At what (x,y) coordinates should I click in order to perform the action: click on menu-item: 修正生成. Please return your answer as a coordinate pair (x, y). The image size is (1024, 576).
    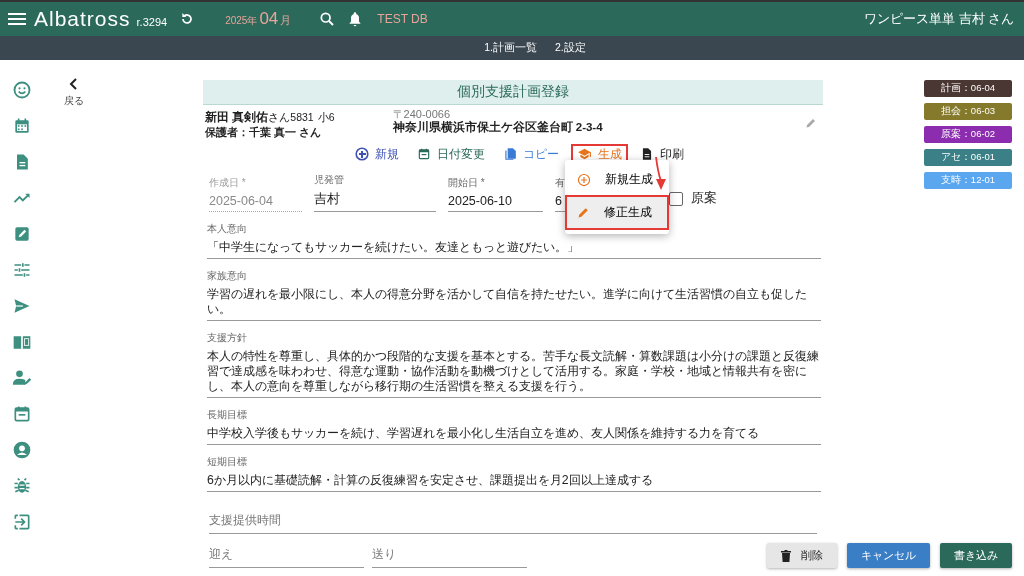
    Looking at the image, I should click on (617, 212).